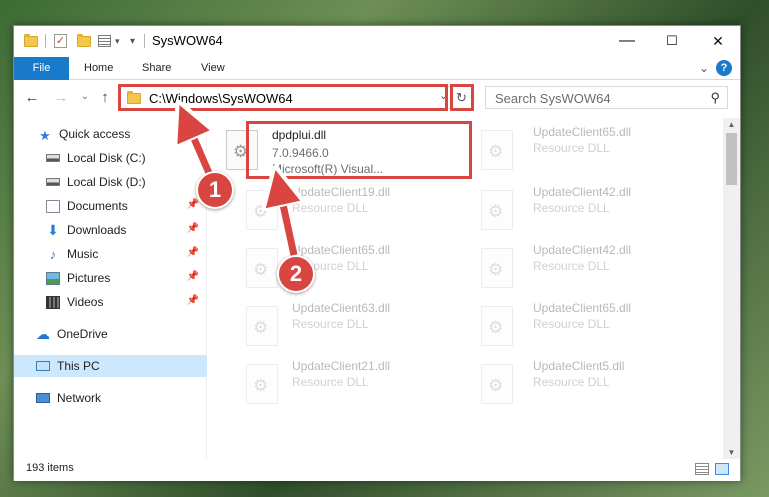 This screenshot has height=497, width=769. I want to click on file-tile: UpdateClient19.dll Resource DLL, so click(331, 213).